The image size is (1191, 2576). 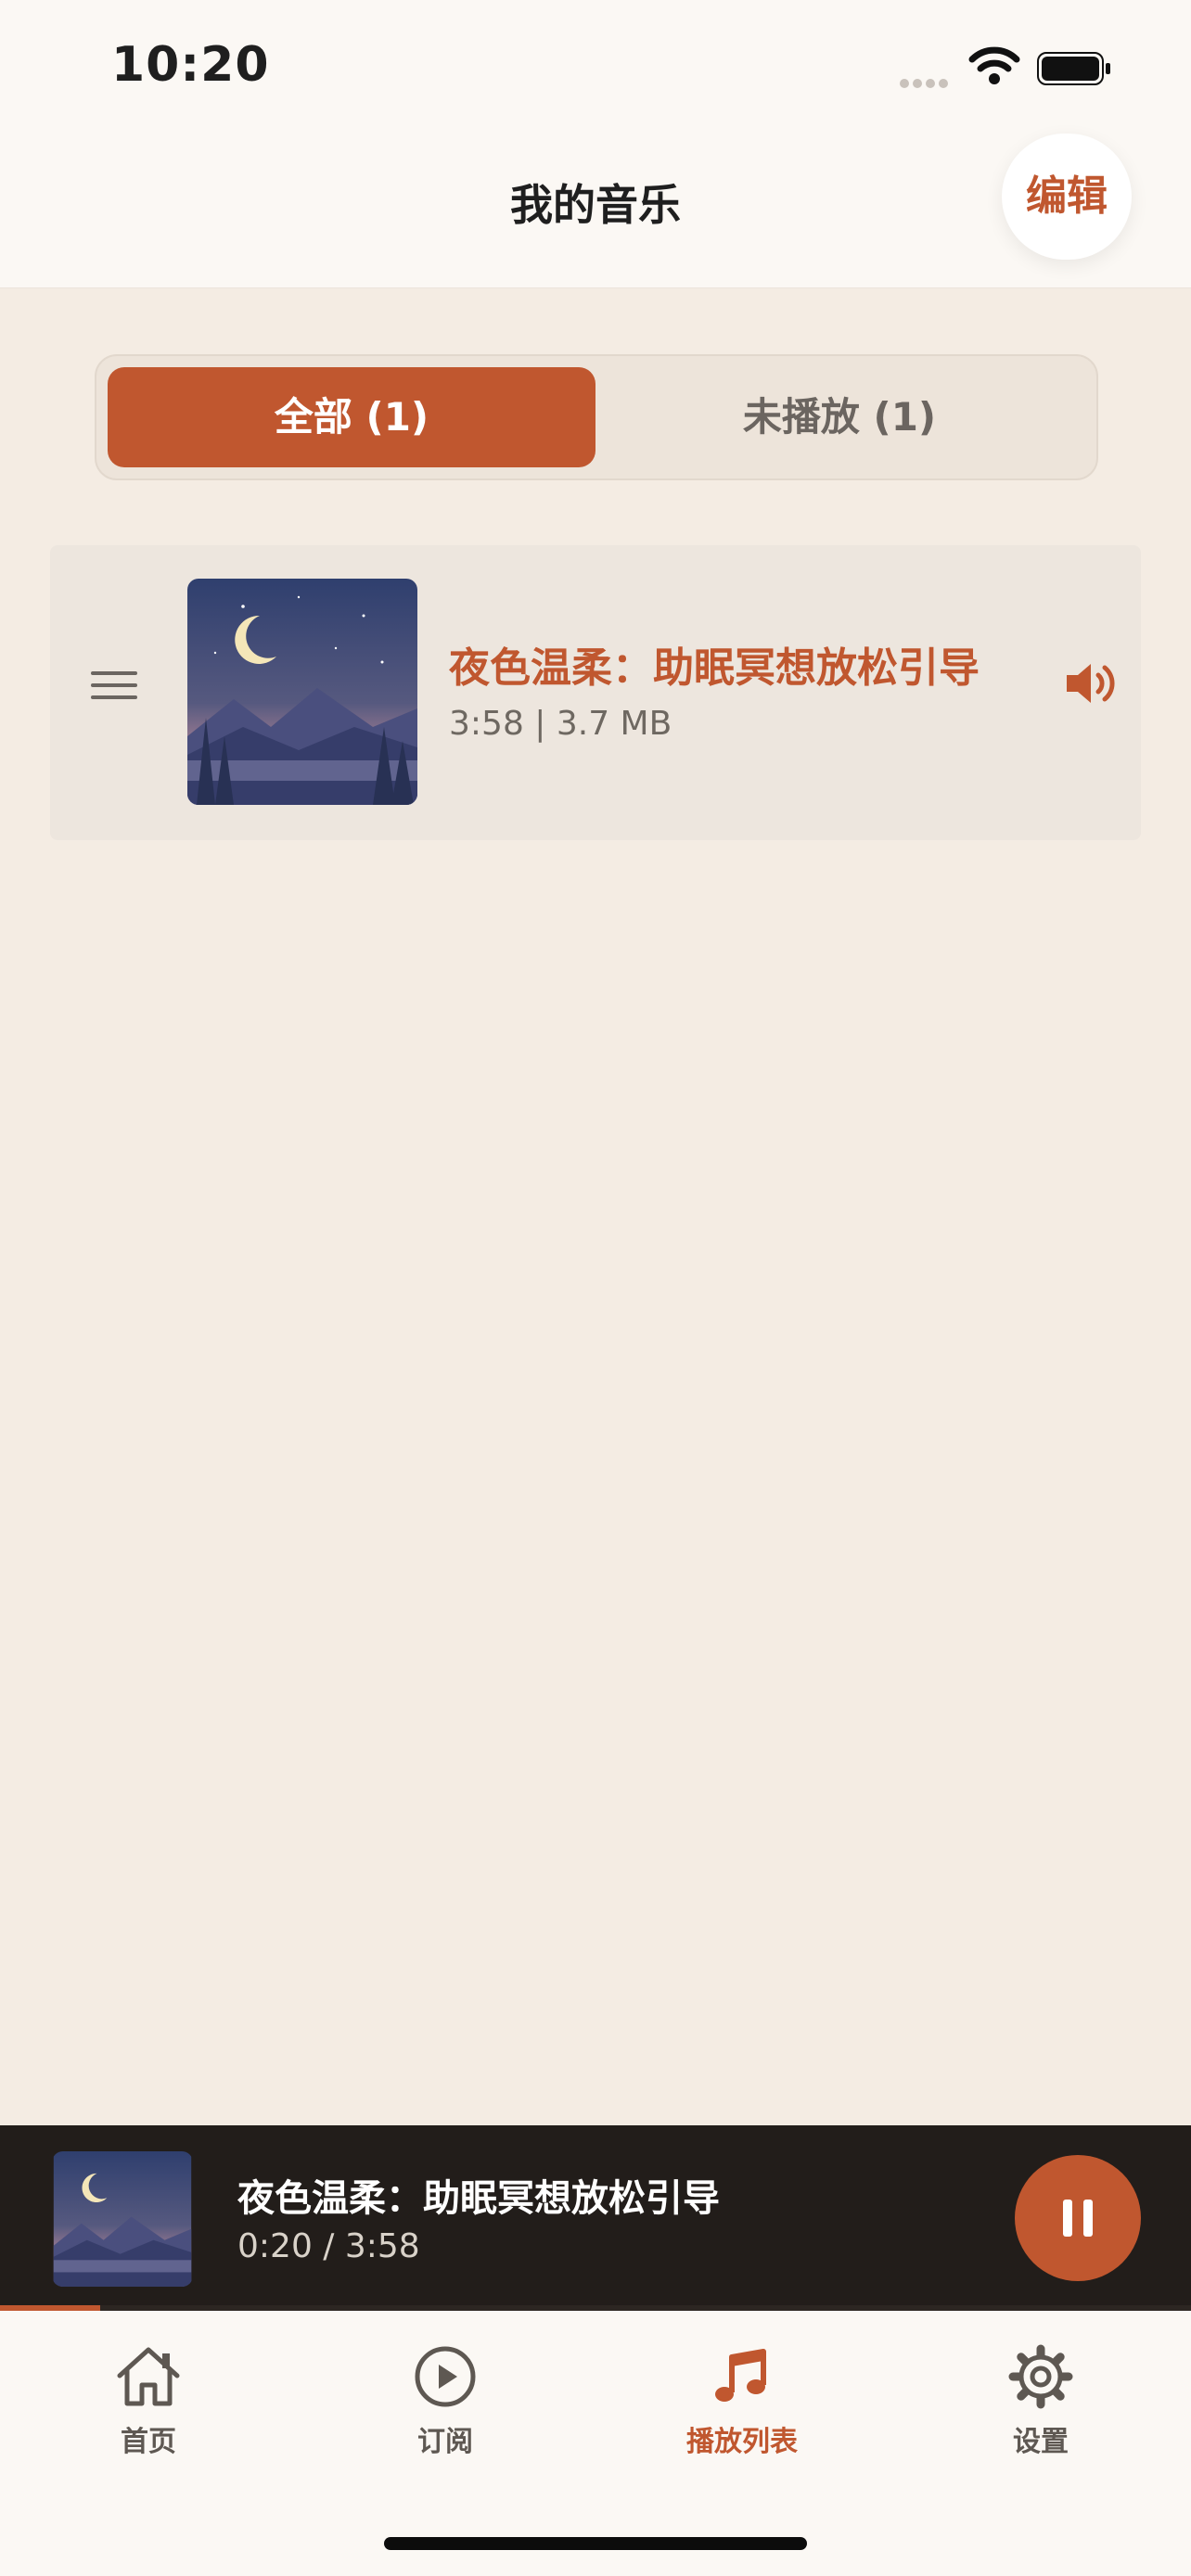 I want to click on tab-all: 全部 (1), so click(x=352, y=417).